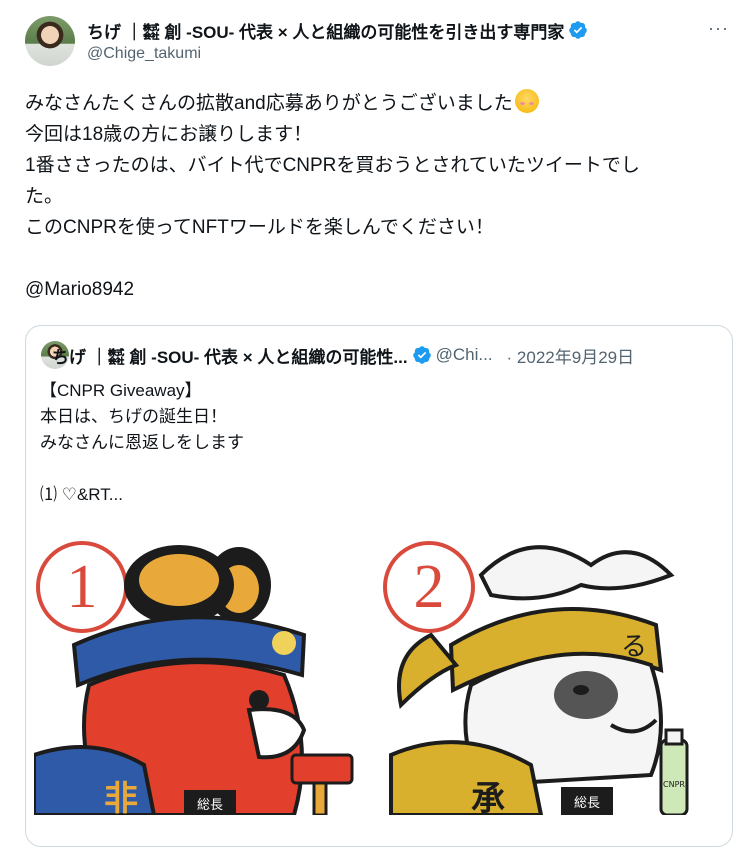  What do you see at coordinates (121, 797) in the screenshot?
I see `coat-kanji: 非` at bounding box center [121, 797].